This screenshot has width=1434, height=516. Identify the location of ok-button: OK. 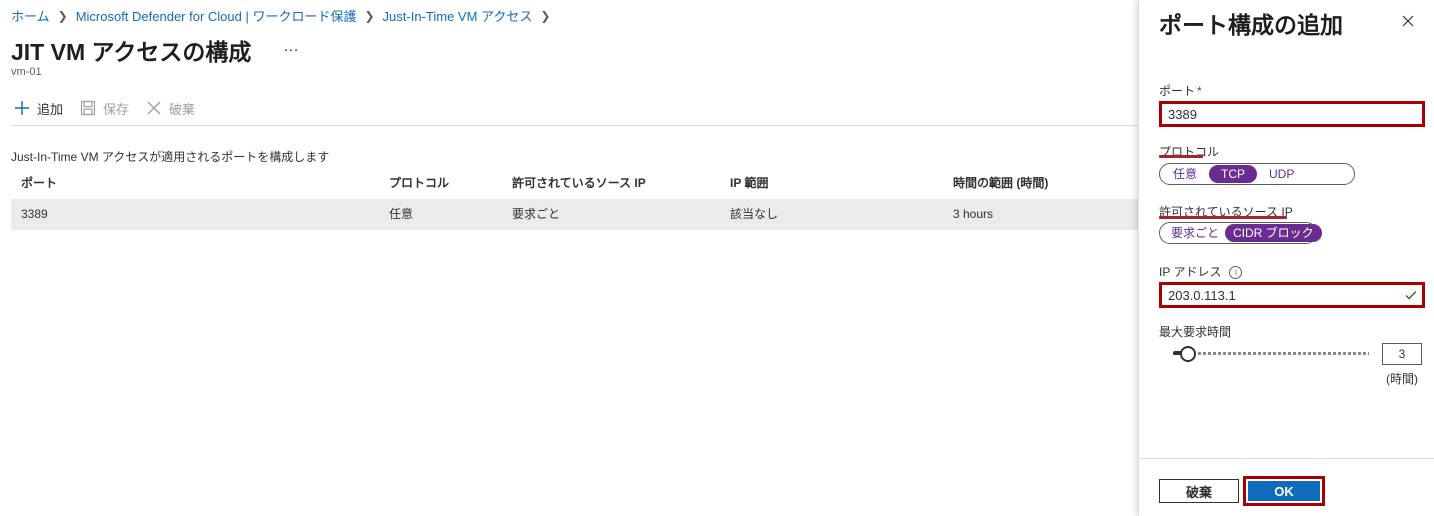
(1284, 491).